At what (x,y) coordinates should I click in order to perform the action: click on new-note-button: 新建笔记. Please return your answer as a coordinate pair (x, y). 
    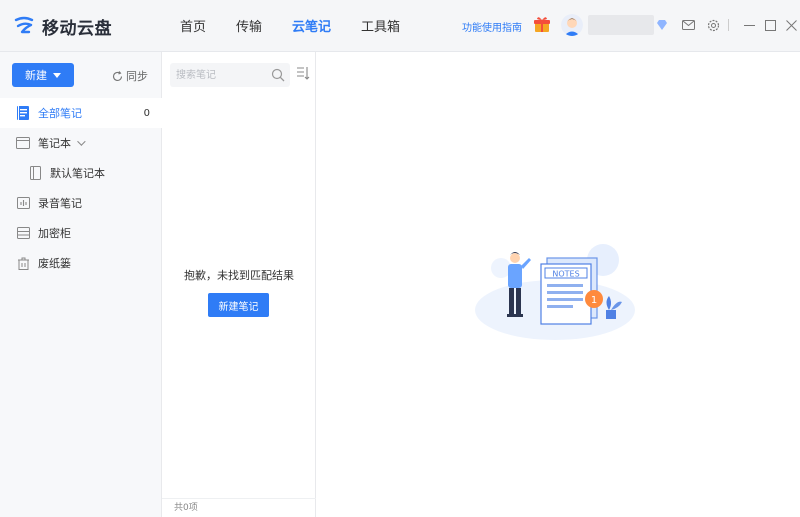
    Looking at the image, I should click on (238, 305).